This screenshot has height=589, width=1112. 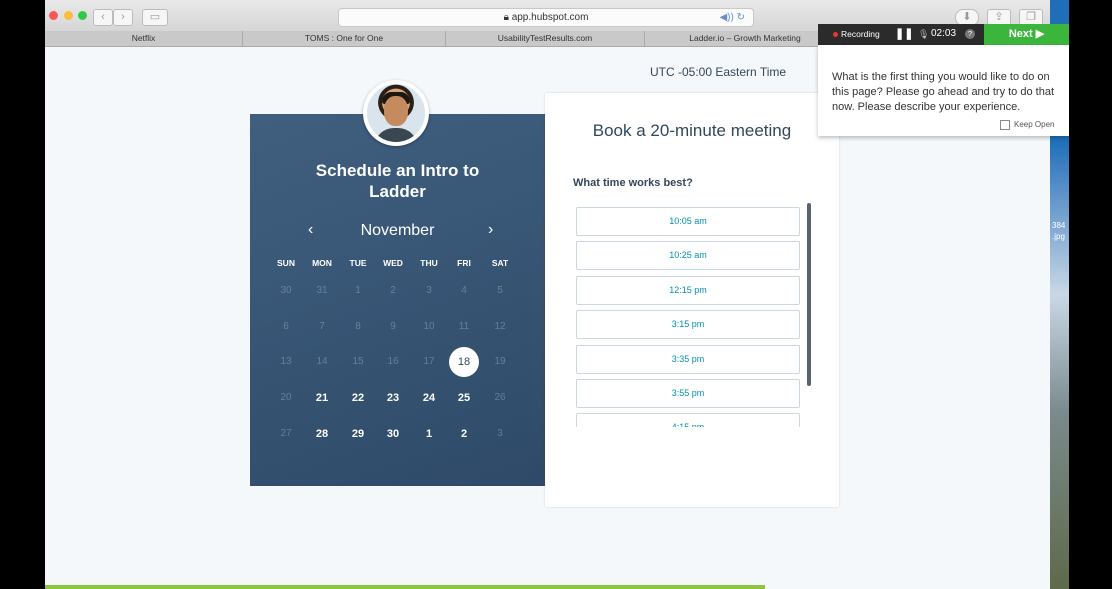 I want to click on calendar-day: 21, so click(x=322, y=398).